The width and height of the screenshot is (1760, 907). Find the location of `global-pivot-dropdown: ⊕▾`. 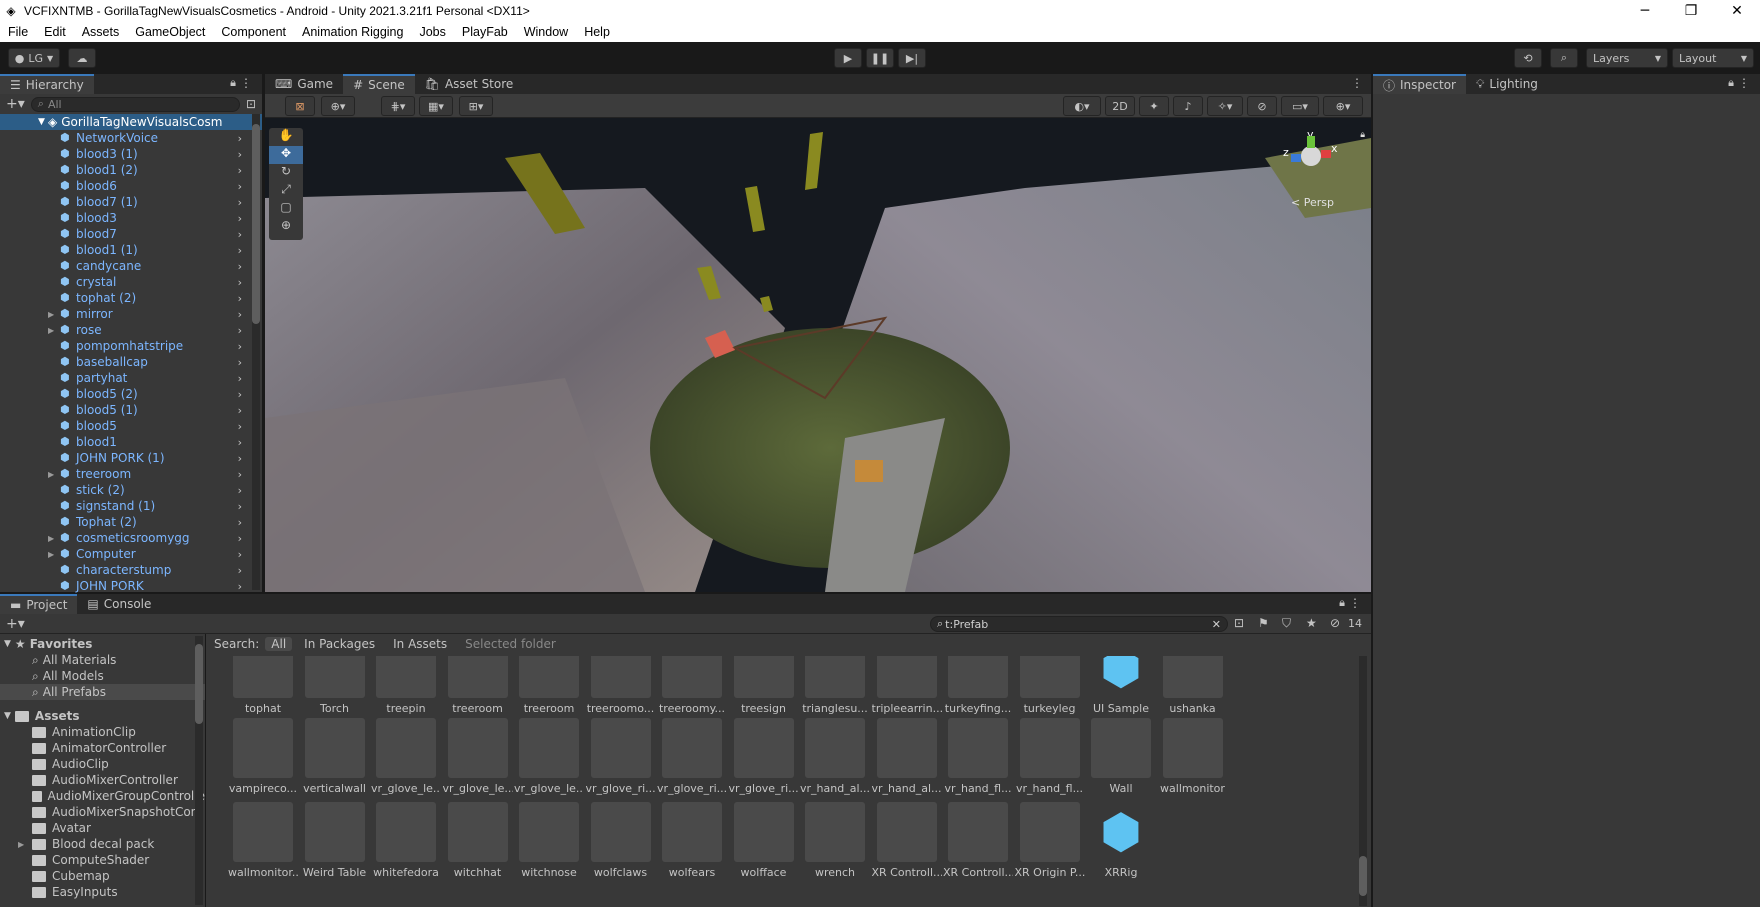

global-pivot-dropdown: ⊕▾ is located at coordinates (338, 106).